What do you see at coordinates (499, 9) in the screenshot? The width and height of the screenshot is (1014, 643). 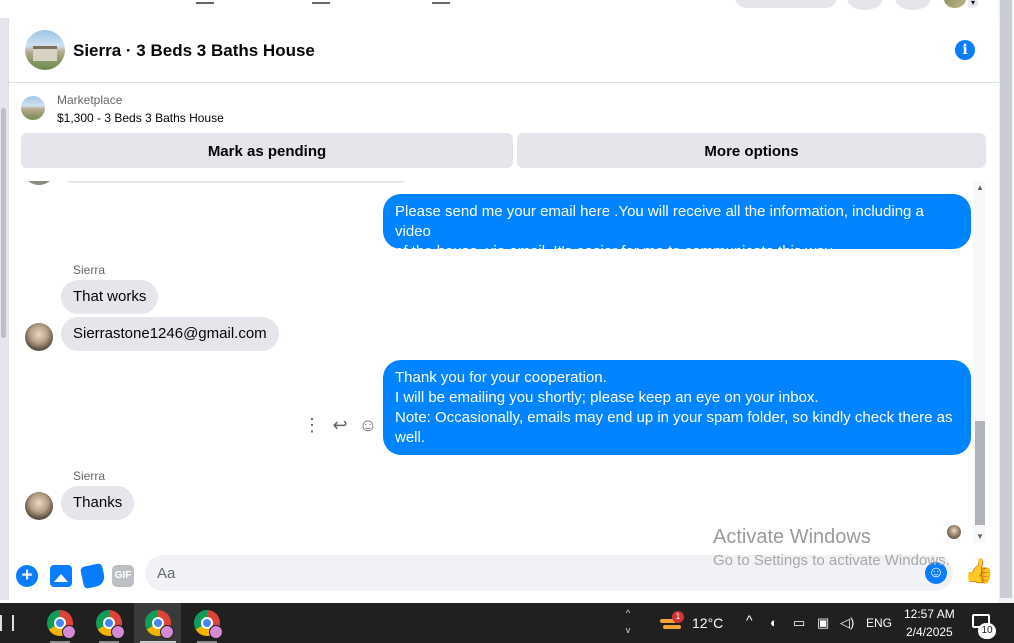 I see `facebook-top-bar: ▾` at bounding box center [499, 9].